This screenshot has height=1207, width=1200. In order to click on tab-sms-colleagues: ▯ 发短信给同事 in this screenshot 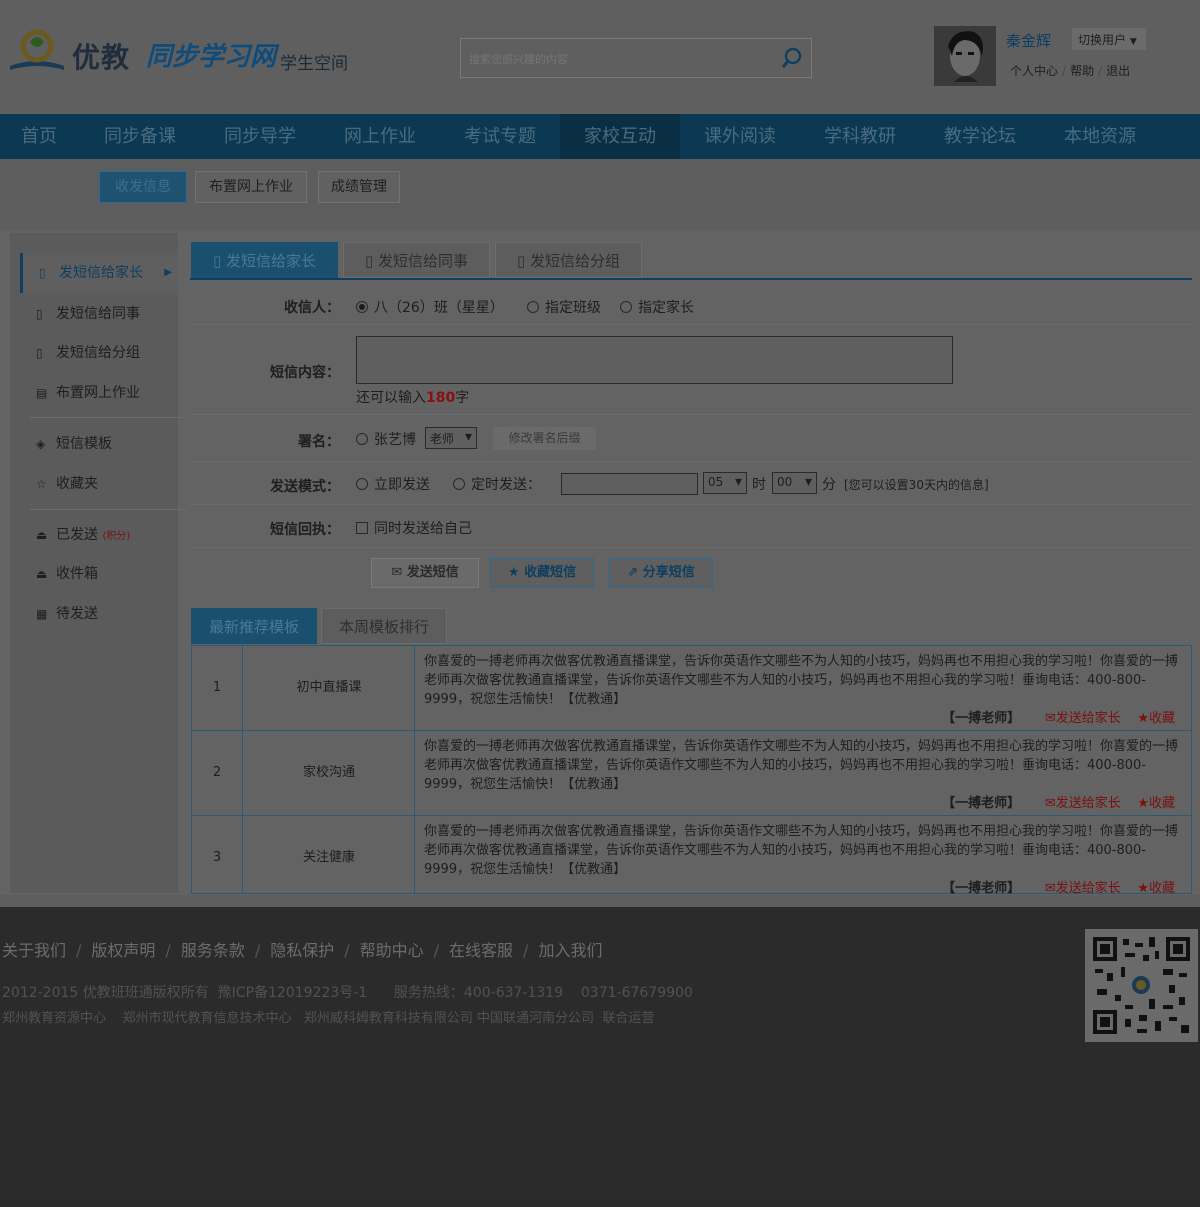, I will do `click(416, 260)`.